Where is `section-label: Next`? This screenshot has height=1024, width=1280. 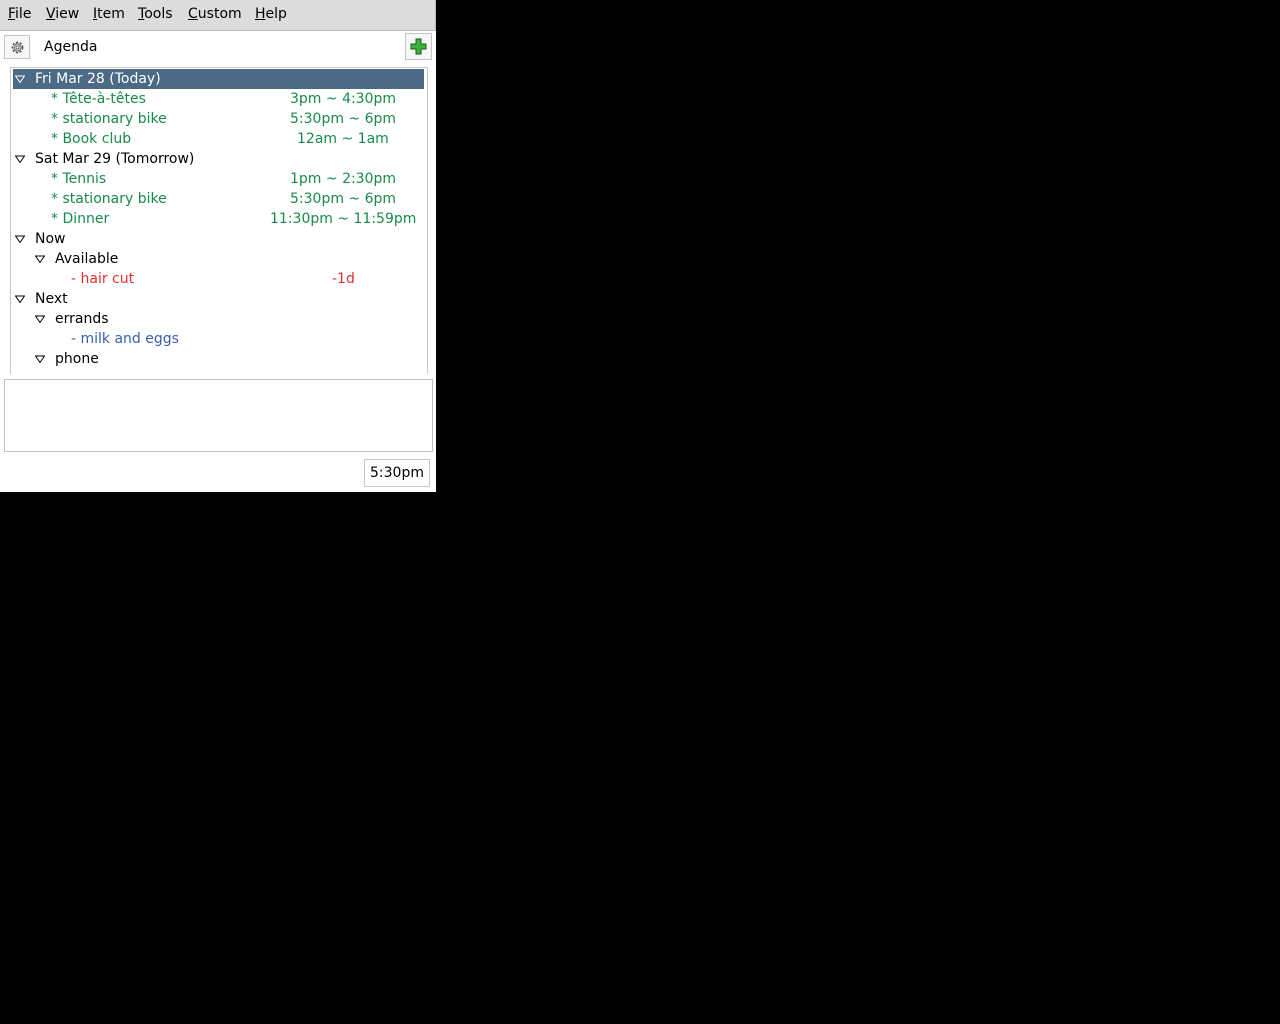
section-label: Next is located at coordinates (51, 299).